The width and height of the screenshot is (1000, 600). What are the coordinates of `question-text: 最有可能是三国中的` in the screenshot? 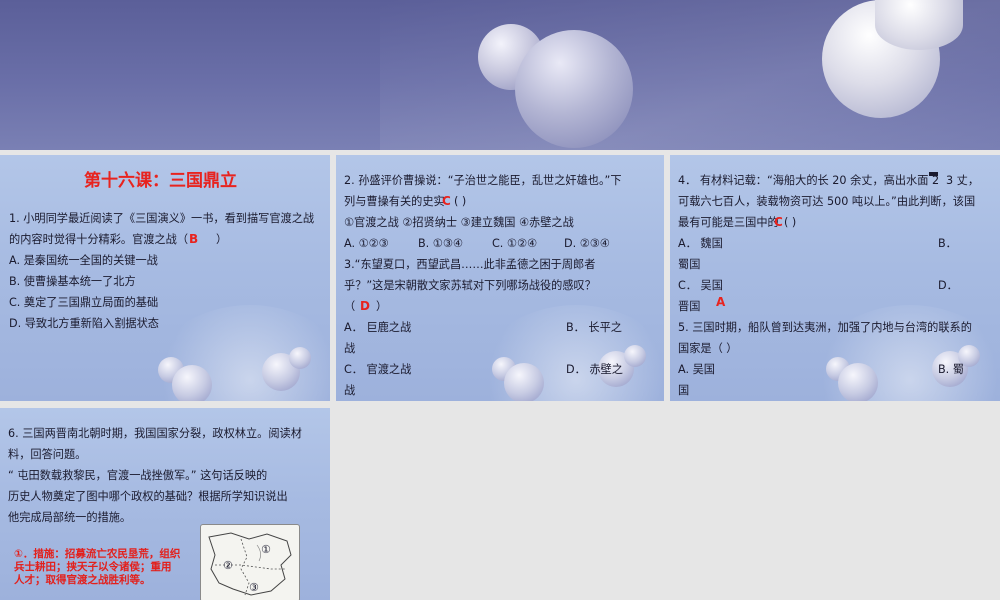 It's located at (728, 222).